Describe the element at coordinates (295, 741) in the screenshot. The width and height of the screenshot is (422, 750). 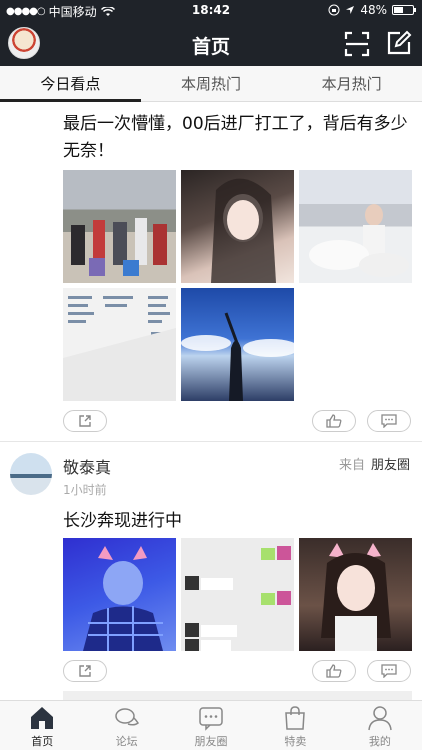
I see `nav-sale-label: 特卖` at that location.